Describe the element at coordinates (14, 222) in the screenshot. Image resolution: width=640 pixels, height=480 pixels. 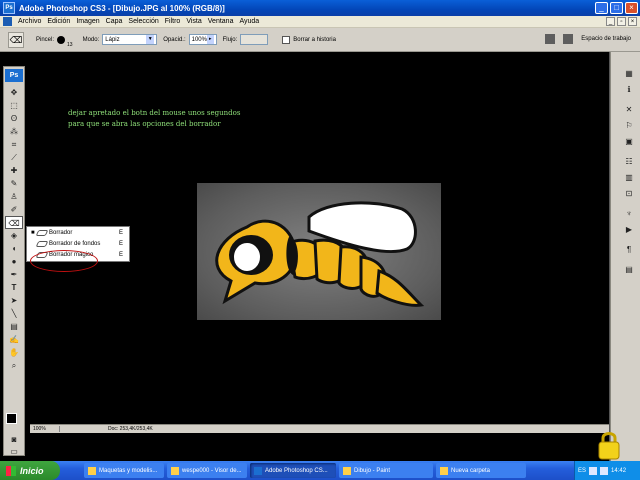
I see `eraser-tool-icon: ⌫` at that location.